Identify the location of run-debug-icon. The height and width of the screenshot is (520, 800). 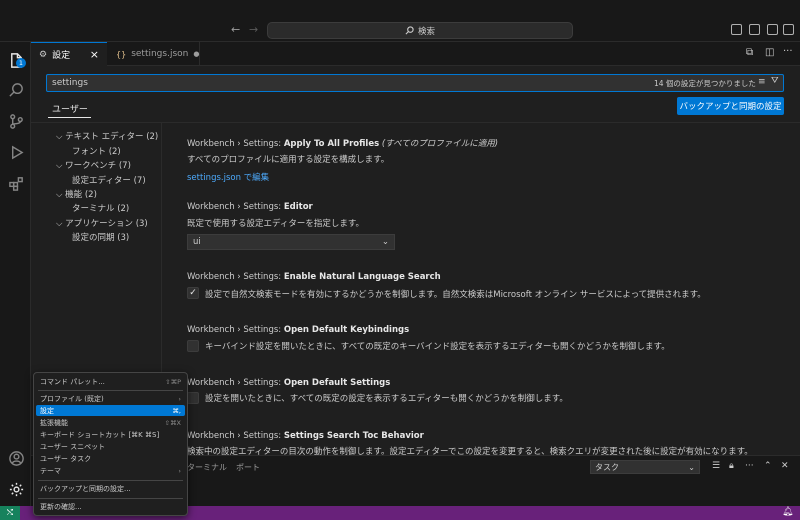
(16, 152).